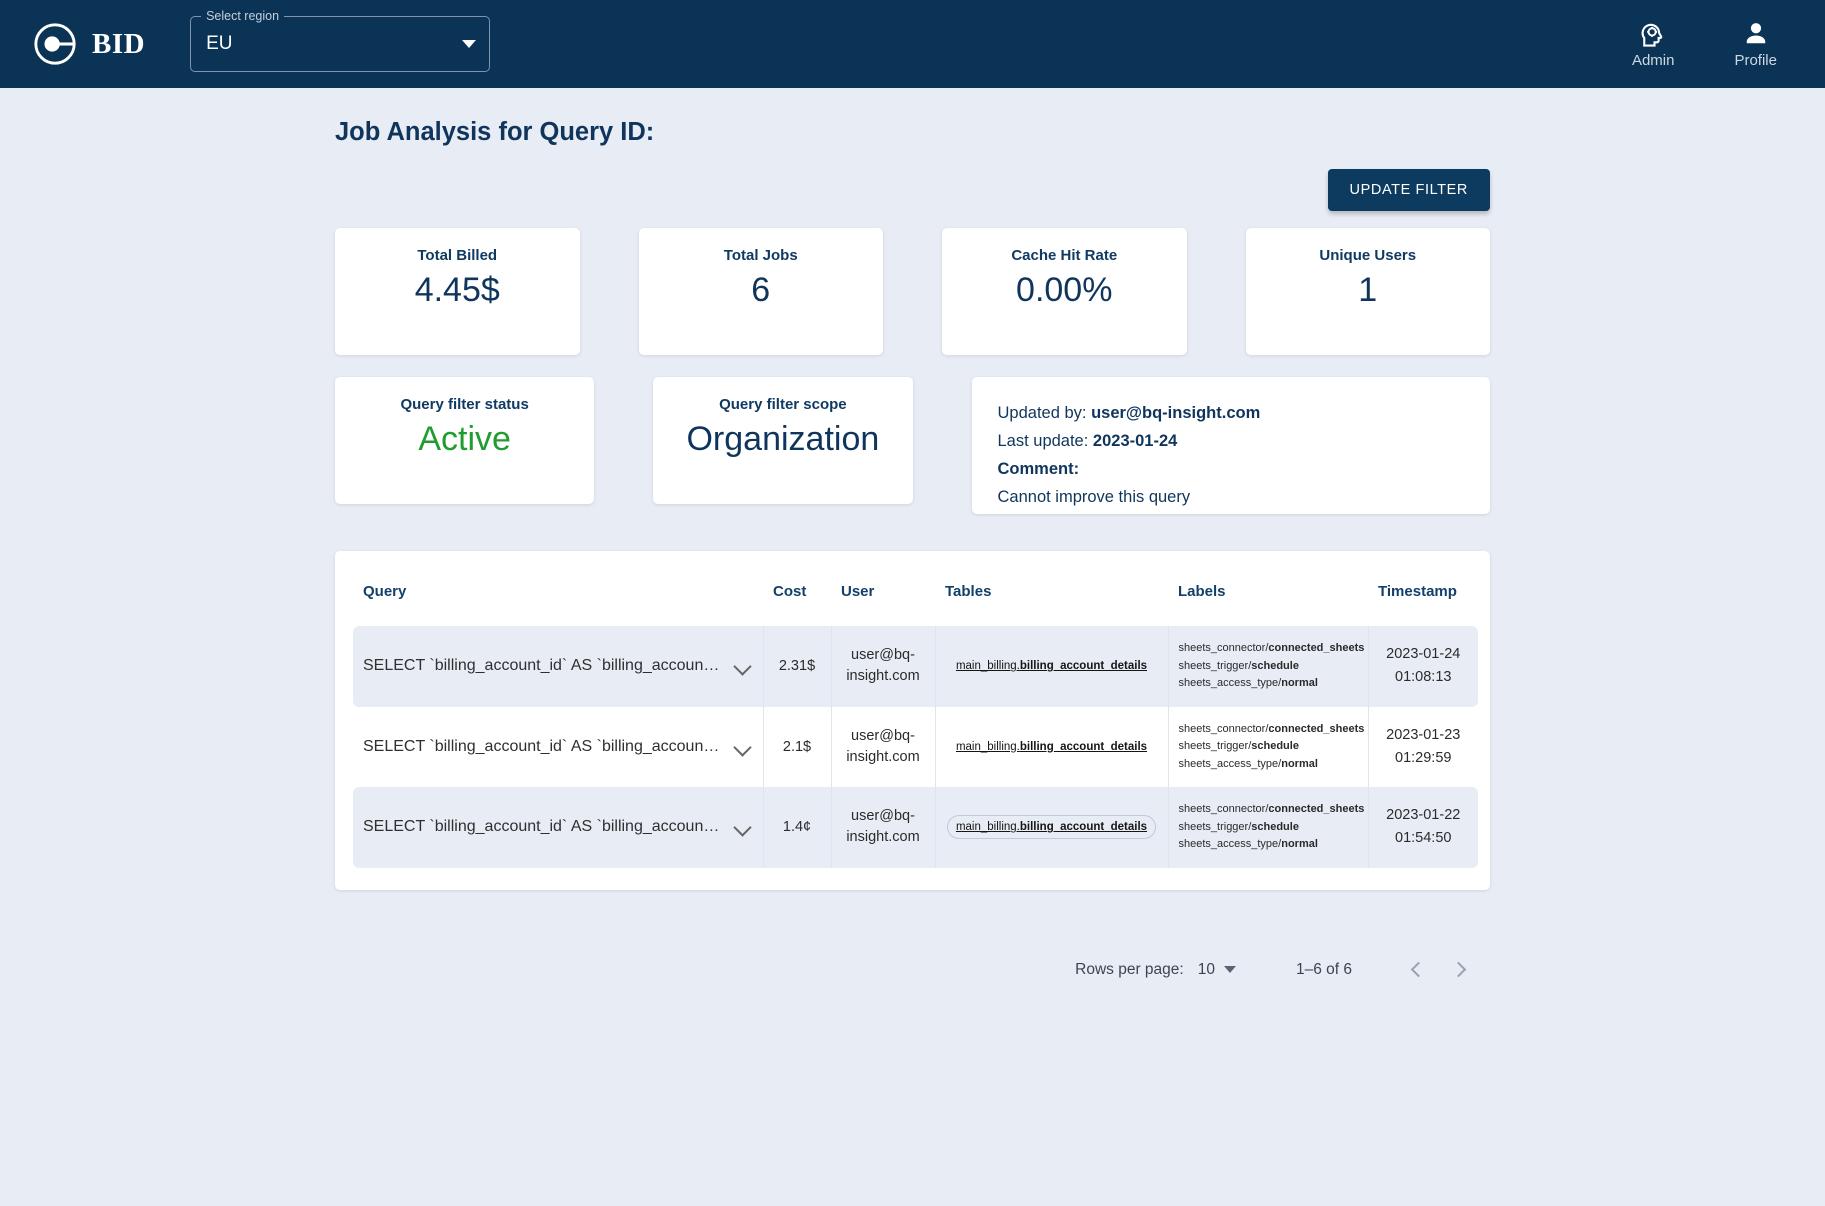  I want to click on stat-value: 6, so click(761, 290).